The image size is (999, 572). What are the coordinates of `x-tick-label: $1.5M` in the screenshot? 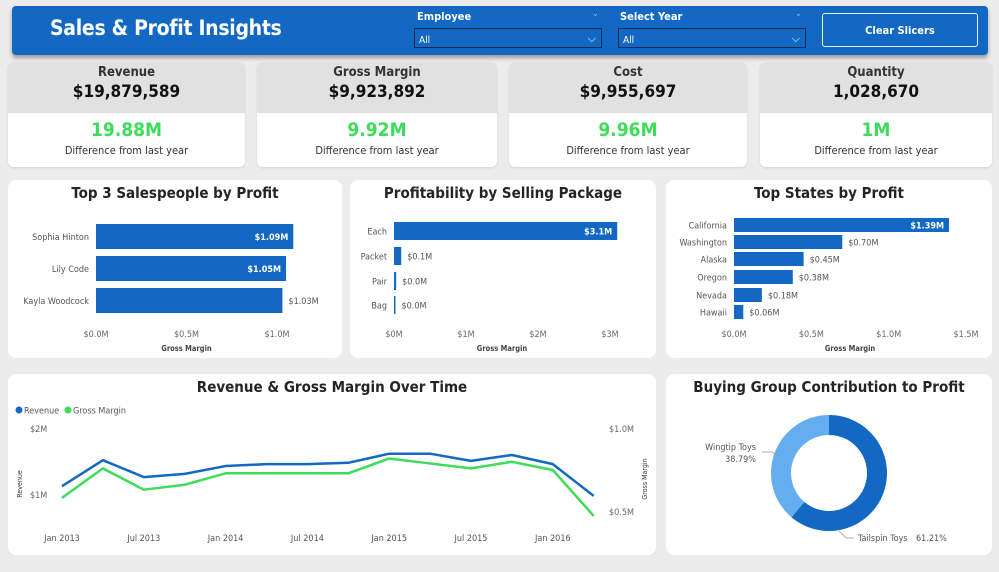 It's located at (966, 335).